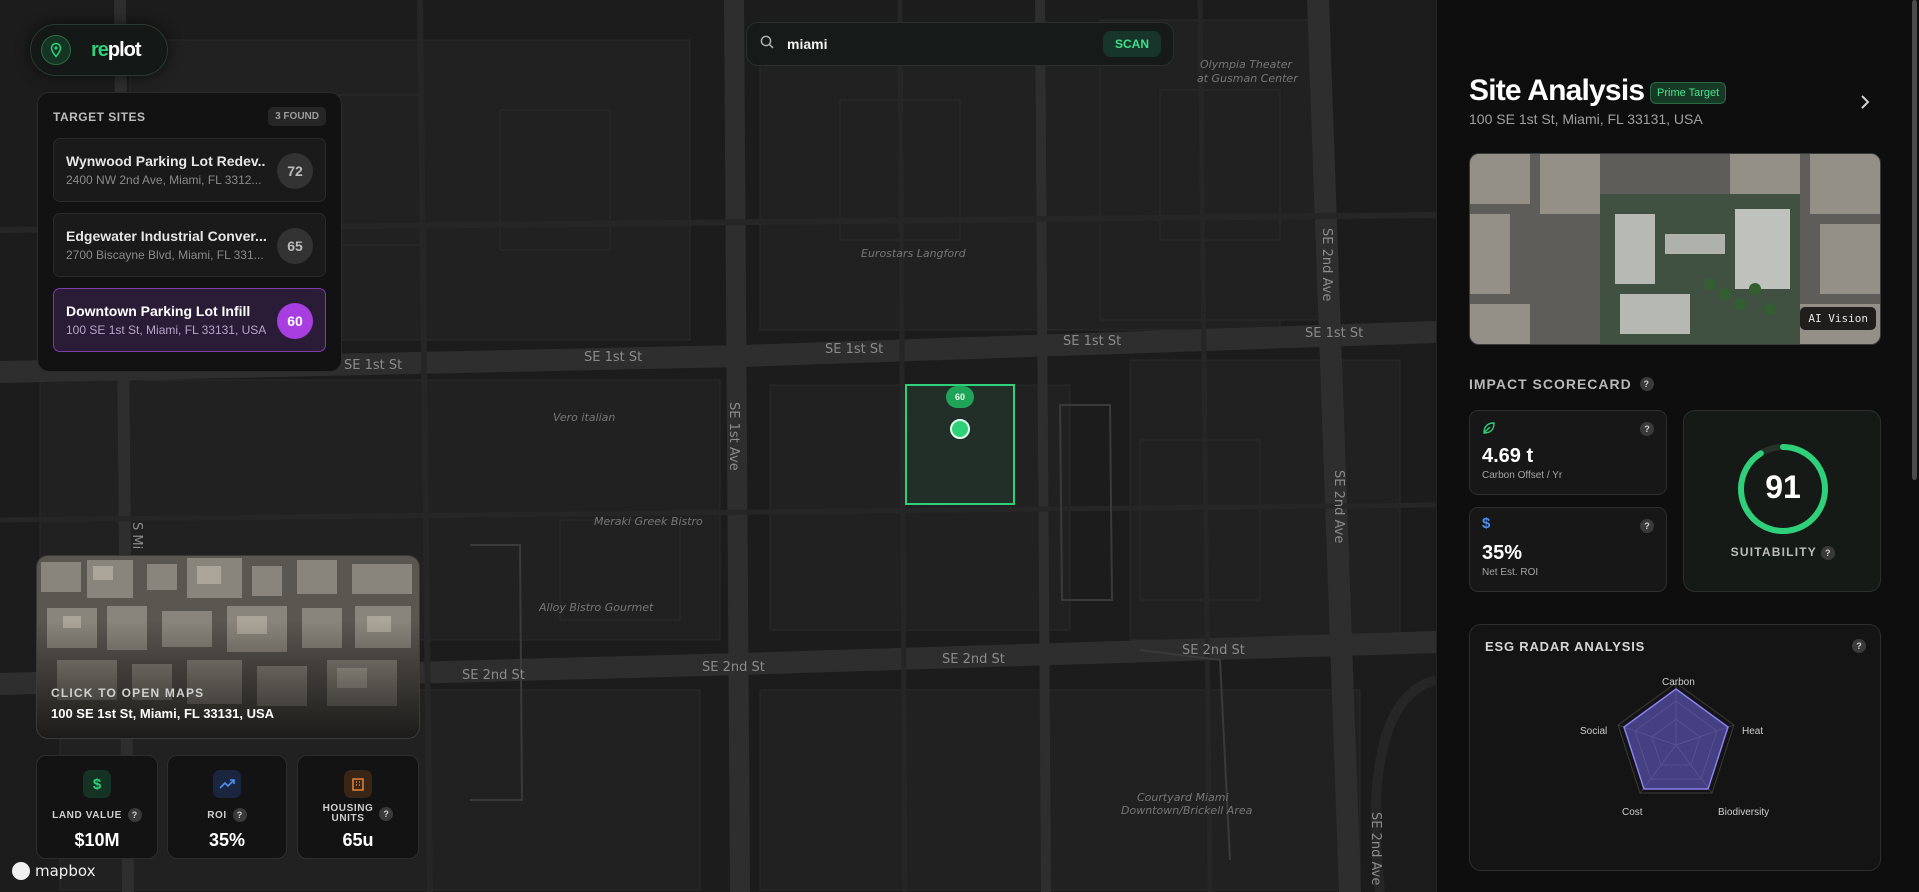 This screenshot has width=1919, height=892. Describe the element at coordinates (1522, 475) in the screenshot. I see `carbon-offset-label: Carbon Offset / Yr` at that location.